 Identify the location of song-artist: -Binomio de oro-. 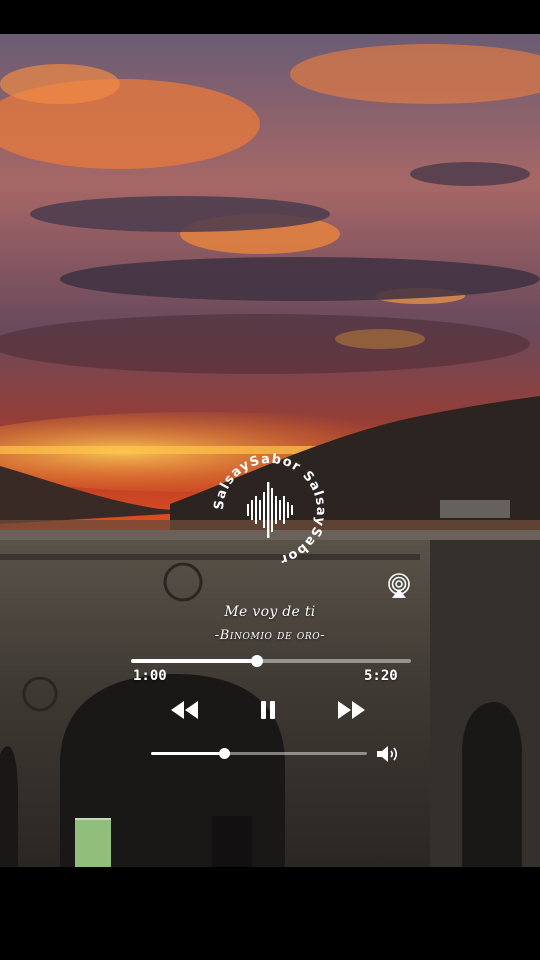
(270, 635).